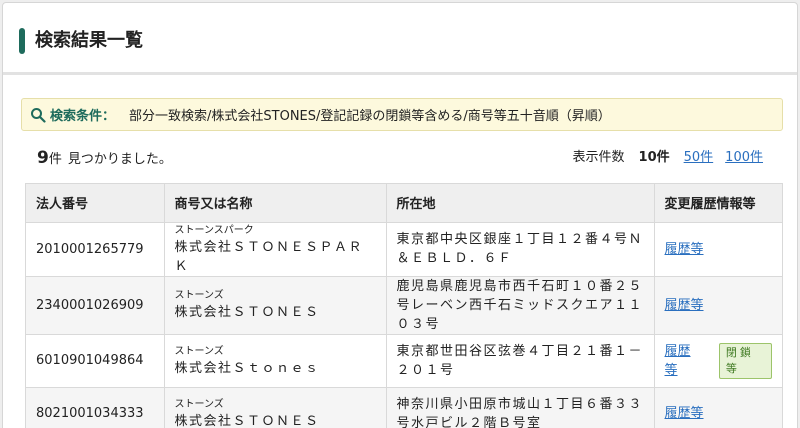 The image size is (800, 428). Describe the element at coordinates (95, 203) in the screenshot. I see `column-header-number: 法人番号` at that location.